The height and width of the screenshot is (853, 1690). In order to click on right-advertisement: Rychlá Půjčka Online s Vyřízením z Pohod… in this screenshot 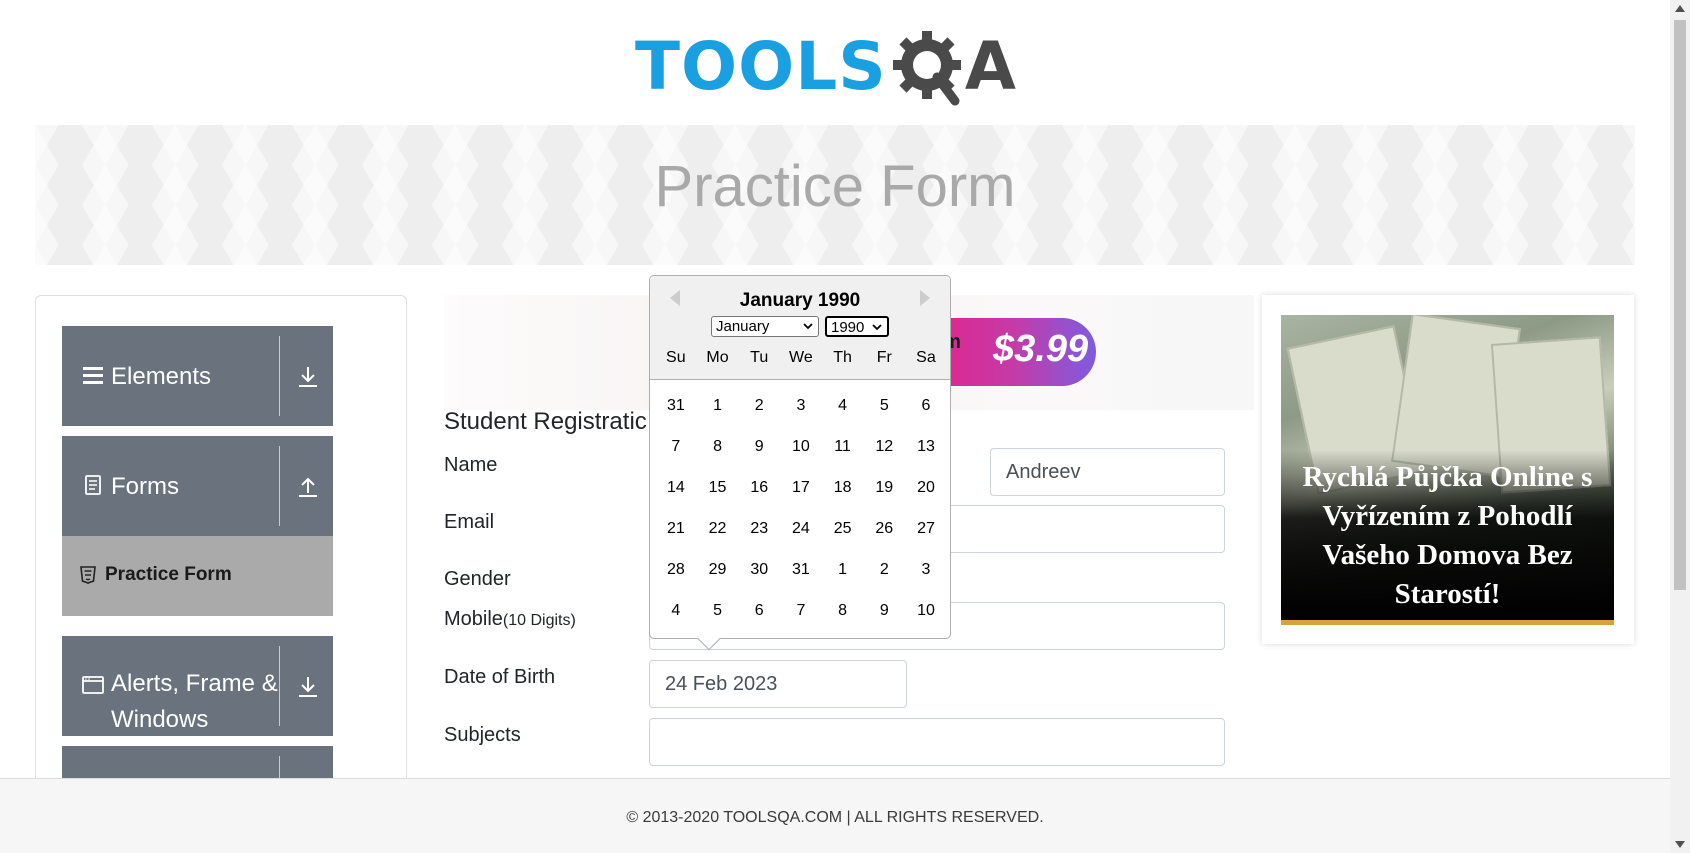, I will do `click(1448, 469)`.